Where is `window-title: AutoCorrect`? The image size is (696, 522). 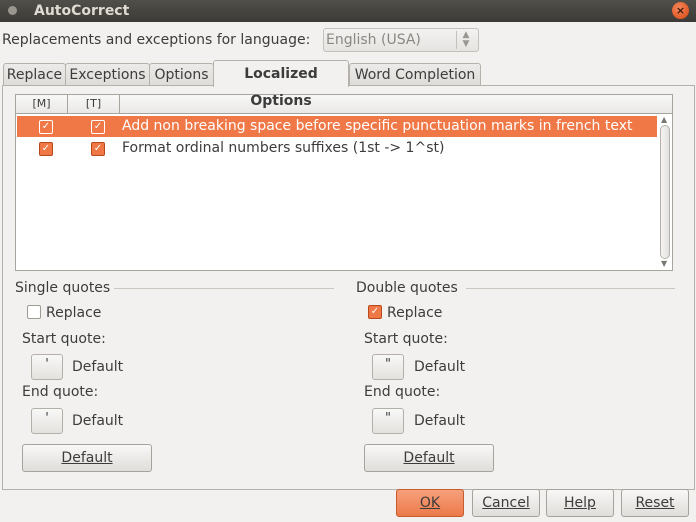
window-title: AutoCorrect is located at coordinates (82, 11).